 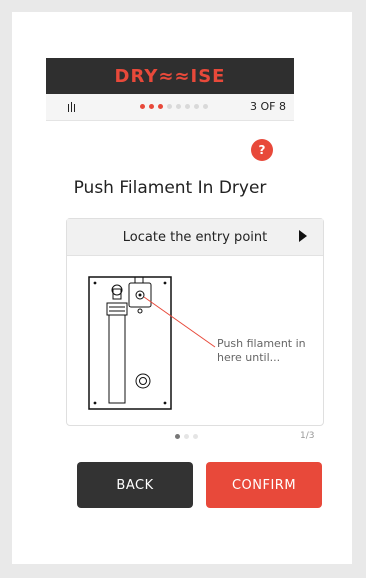 I want to click on page-indicator: 1/3, so click(x=307, y=436).